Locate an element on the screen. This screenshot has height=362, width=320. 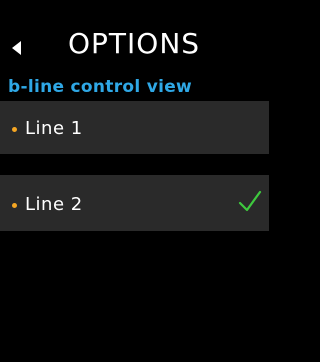
back-arrow-icon is located at coordinates (17, 48).